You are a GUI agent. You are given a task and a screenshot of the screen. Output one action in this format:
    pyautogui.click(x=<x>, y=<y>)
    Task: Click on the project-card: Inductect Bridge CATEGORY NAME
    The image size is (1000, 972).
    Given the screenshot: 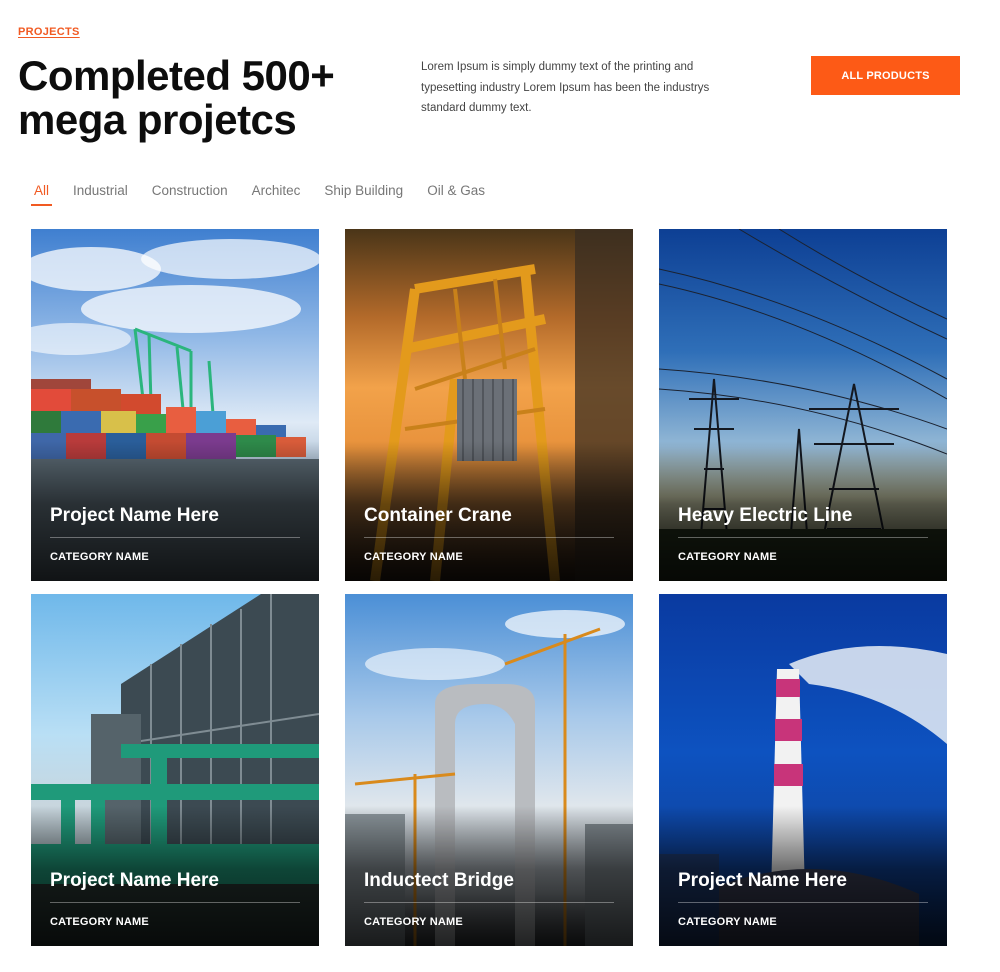 What is the action you would take?
    pyautogui.click(x=489, y=770)
    